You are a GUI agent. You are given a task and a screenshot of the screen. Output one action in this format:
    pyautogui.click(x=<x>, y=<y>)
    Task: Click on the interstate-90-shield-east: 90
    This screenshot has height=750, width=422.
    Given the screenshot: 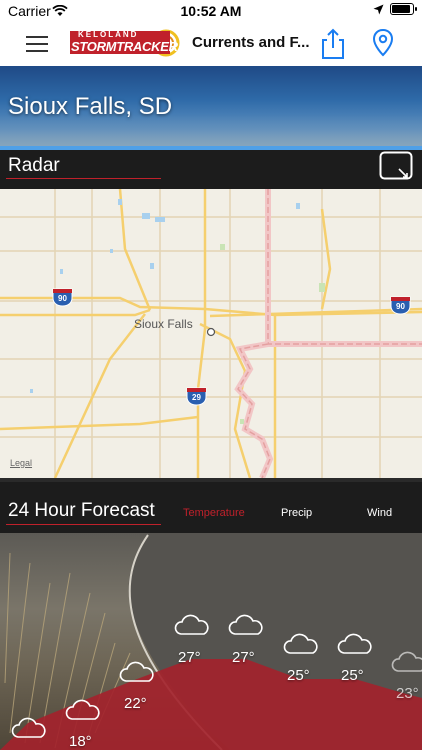 What is the action you would take?
    pyautogui.click(x=400, y=305)
    